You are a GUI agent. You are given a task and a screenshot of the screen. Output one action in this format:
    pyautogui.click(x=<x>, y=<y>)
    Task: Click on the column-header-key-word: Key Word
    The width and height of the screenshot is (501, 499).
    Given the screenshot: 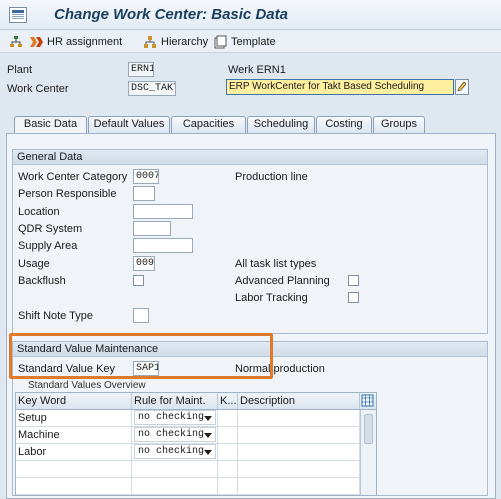 What is the action you would take?
    pyautogui.click(x=74, y=401)
    